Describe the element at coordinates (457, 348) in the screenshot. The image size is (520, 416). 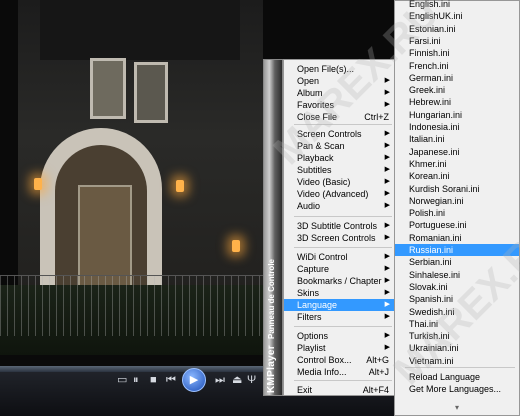
I see `language-item-ukrainian: Ukrainian.ini` at that location.